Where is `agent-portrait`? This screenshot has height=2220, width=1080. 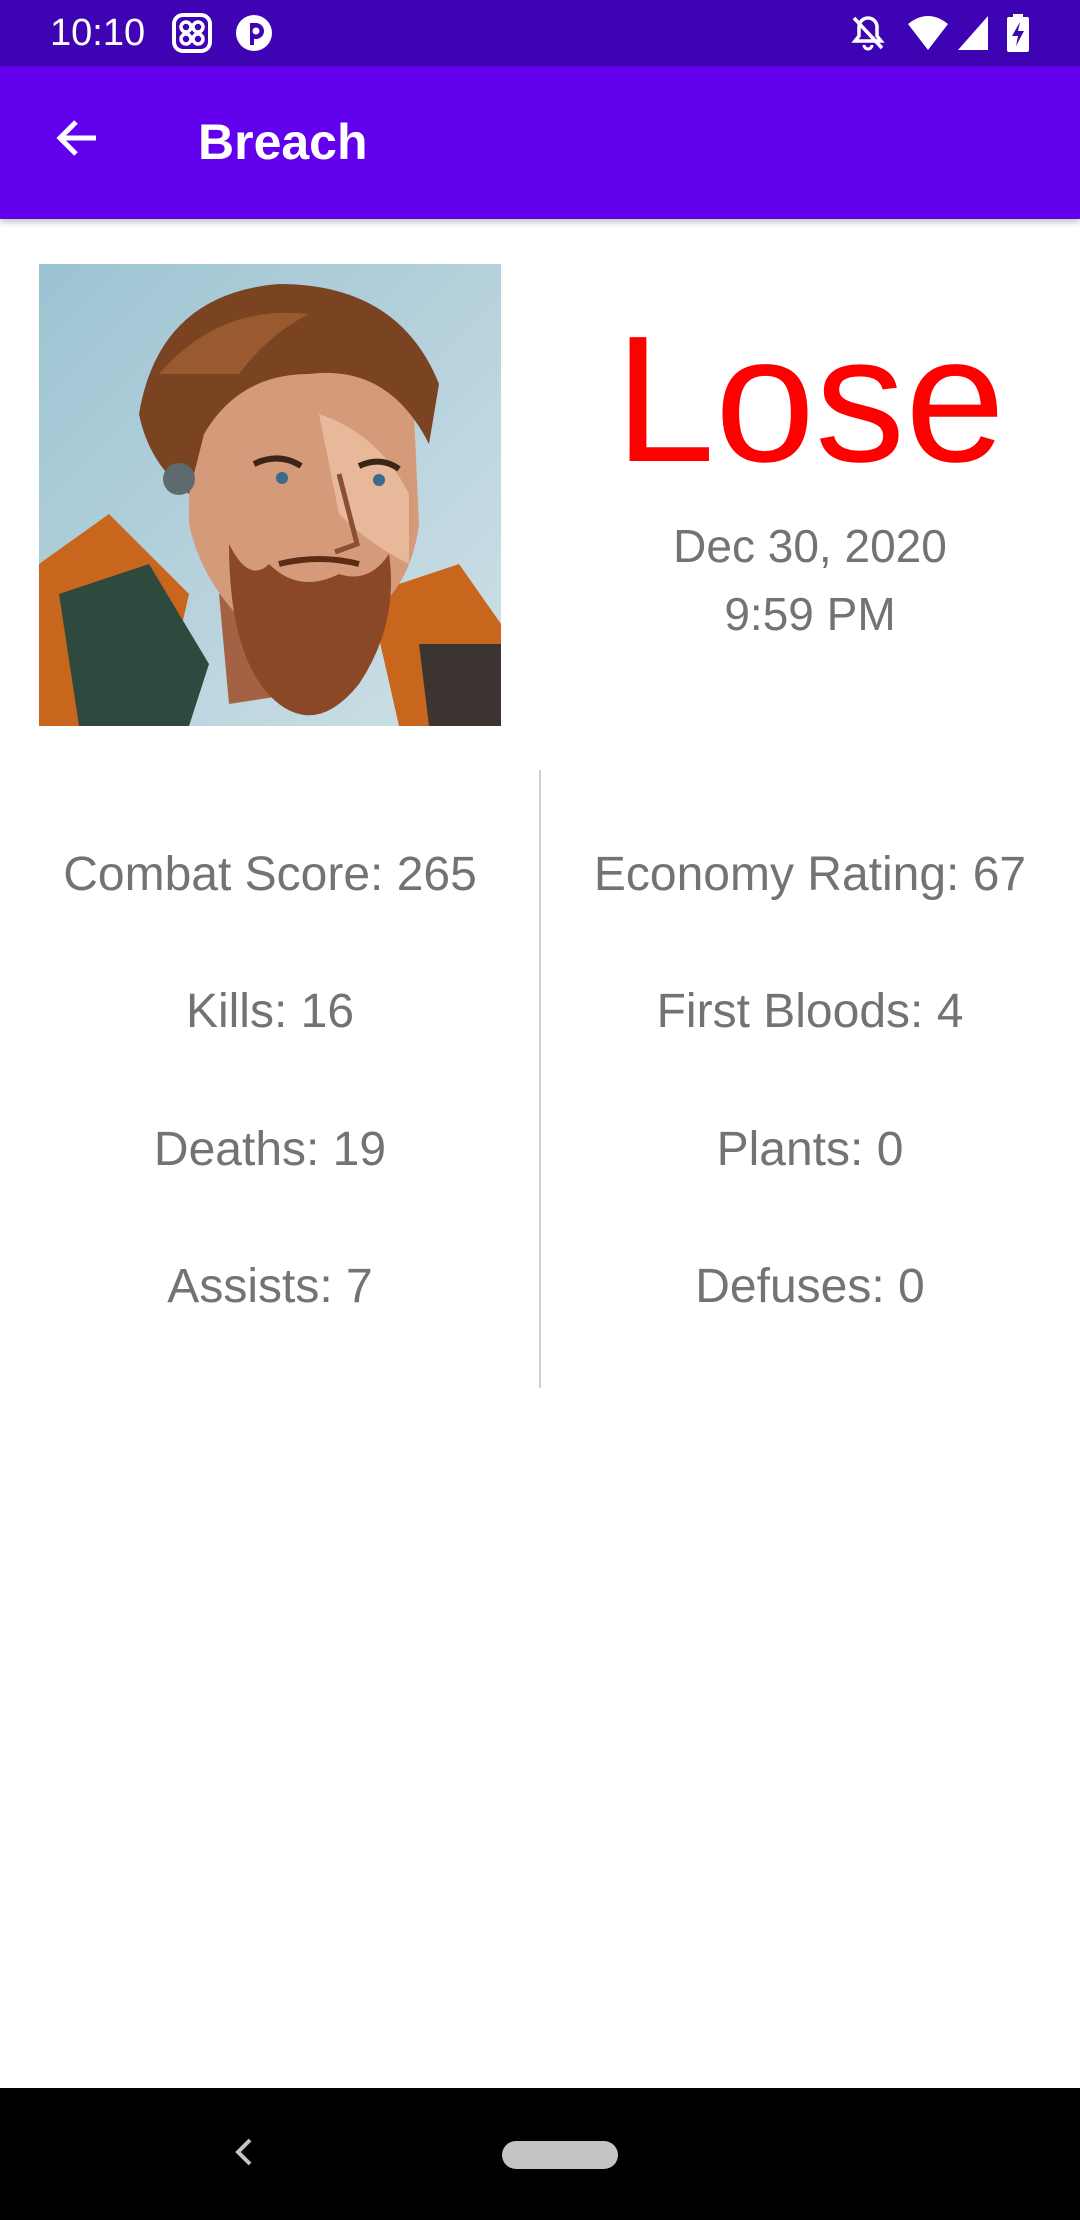 agent-portrait is located at coordinates (270, 495).